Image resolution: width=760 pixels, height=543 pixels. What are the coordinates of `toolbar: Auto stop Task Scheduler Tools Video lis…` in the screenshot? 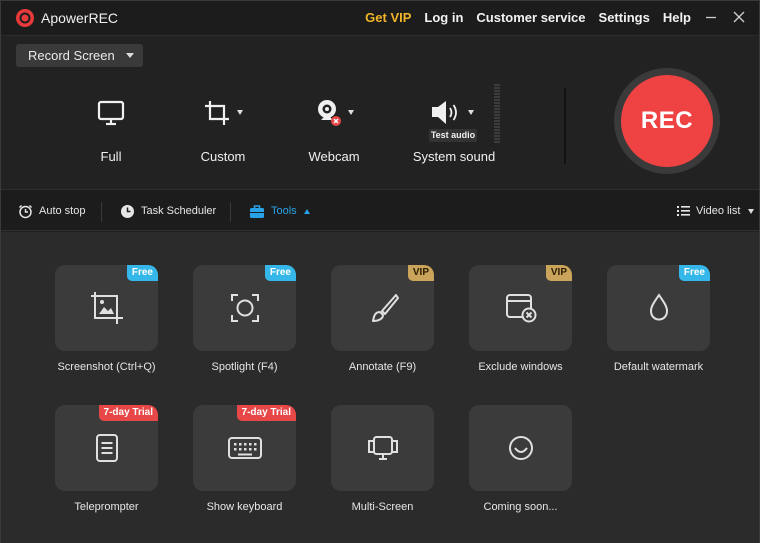 It's located at (380, 210).